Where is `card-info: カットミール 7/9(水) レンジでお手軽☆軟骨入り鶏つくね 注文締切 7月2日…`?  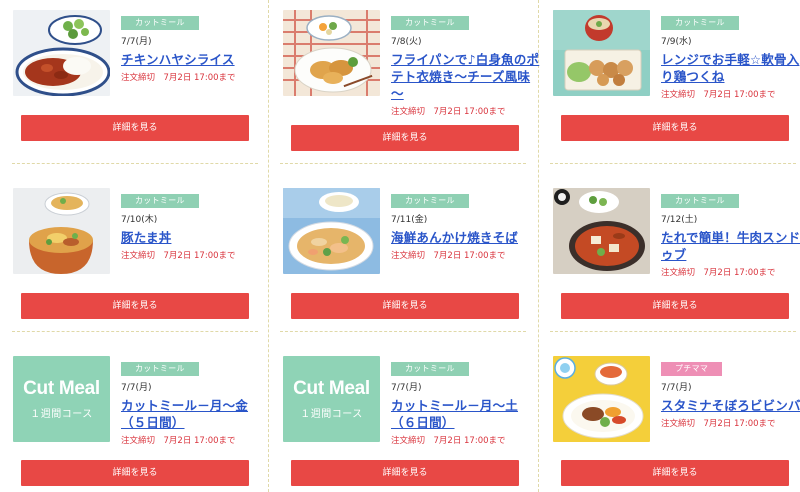 card-info: カットミール 7/9(水) レンジでお手軽☆軟骨入り鶏つくね 注文締切 7月2日… is located at coordinates (730, 55).